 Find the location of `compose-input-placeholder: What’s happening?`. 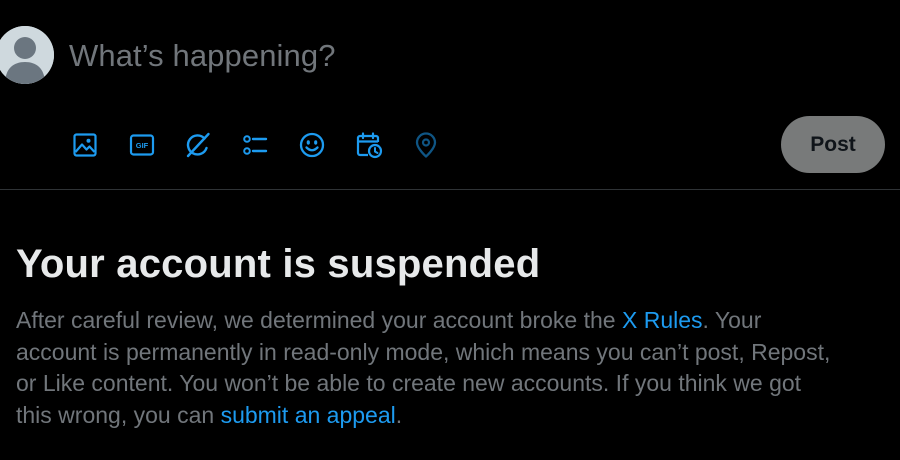

compose-input-placeholder: What’s happening? is located at coordinates (202, 56).